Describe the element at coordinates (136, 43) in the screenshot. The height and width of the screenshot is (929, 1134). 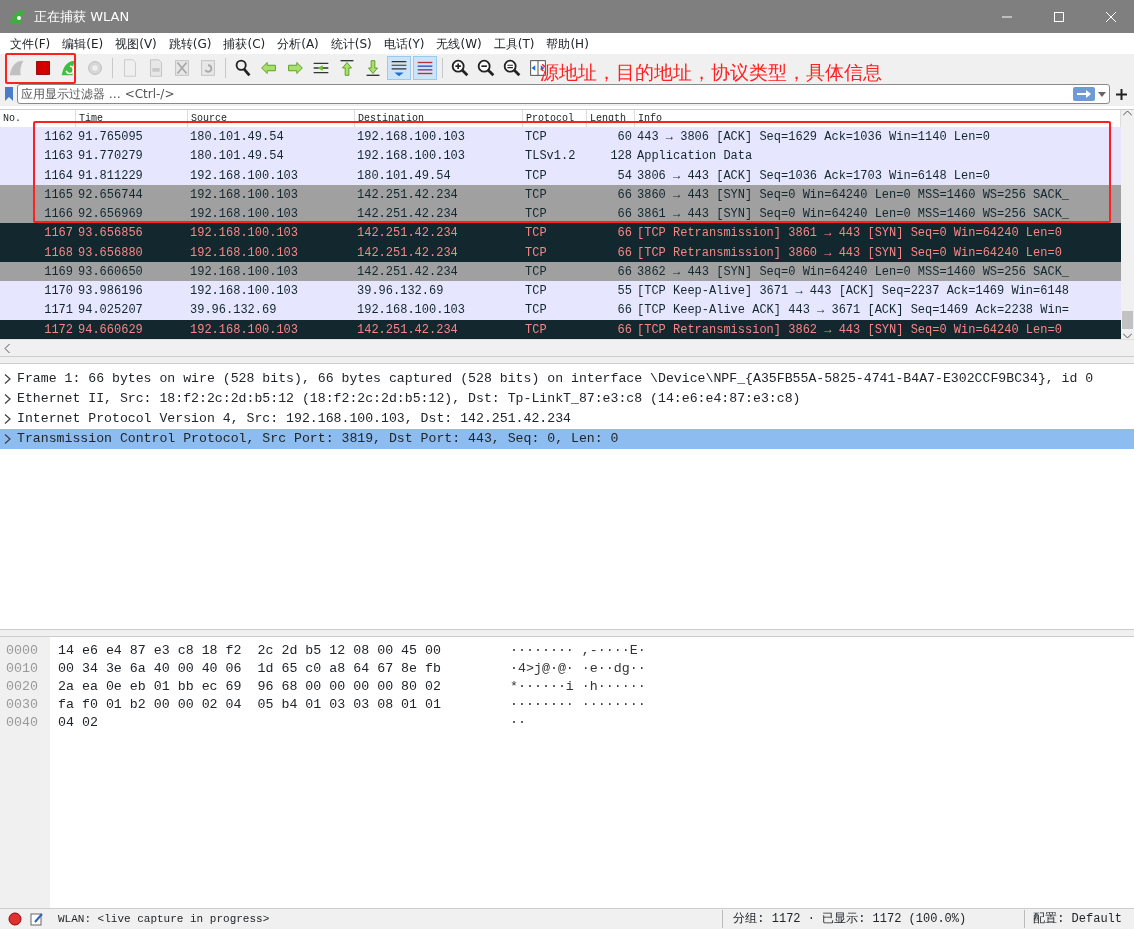
I see `menu-item: 视图(V)` at that location.